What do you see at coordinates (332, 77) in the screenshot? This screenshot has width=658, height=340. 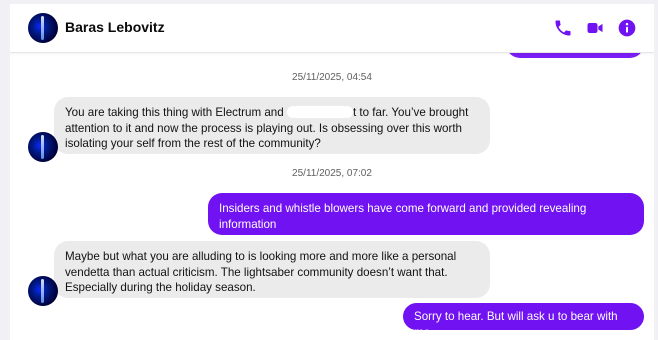 I see `message-timestamp: 25/11/2025, 04:54` at bounding box center [332, 77].